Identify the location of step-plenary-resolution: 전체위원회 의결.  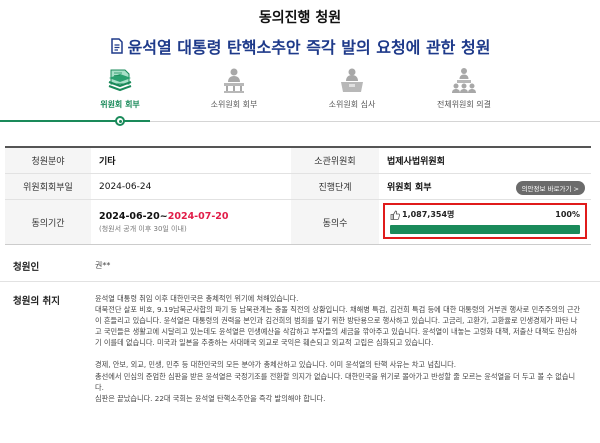
(464, 88).